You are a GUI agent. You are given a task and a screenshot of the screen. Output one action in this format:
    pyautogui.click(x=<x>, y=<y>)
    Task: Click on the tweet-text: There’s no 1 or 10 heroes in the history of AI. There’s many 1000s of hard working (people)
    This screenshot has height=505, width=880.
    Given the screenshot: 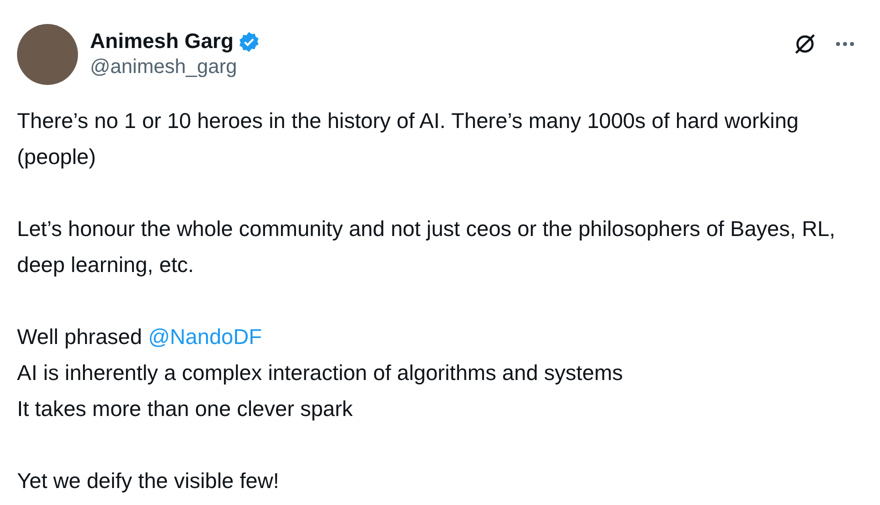 What is the action you would take?
    pyautogui.click(x=408, y=139)
    